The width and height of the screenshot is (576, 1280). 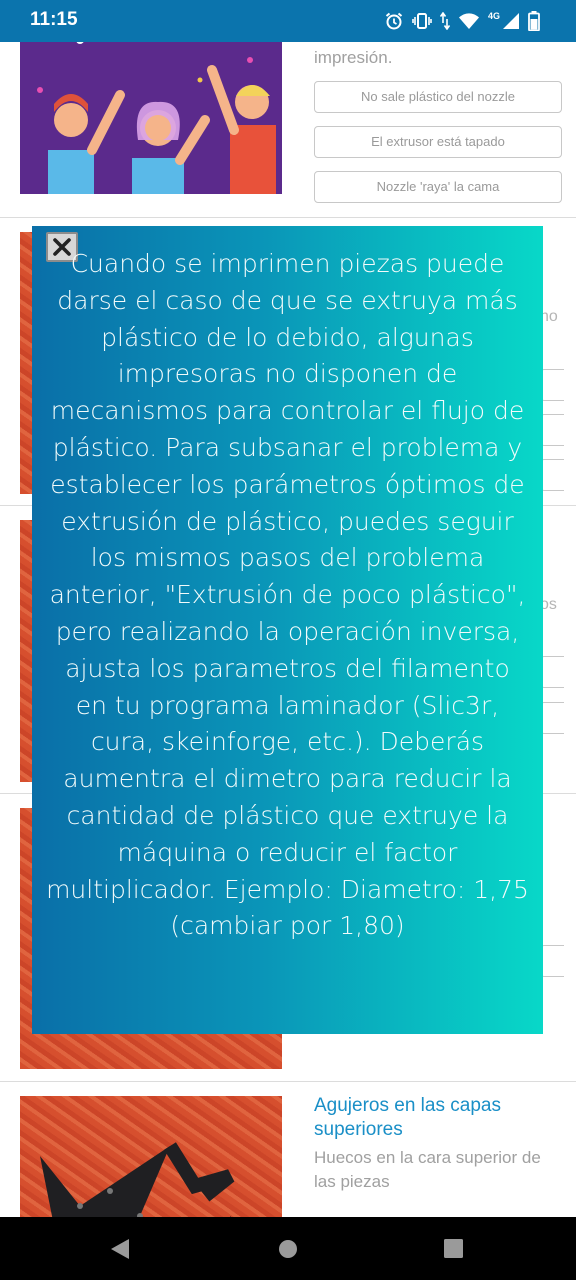 What do you see at coordinates (54, 19) in the screenshot?
I see `status-time: 11:15` at bounding box center [54, 19].